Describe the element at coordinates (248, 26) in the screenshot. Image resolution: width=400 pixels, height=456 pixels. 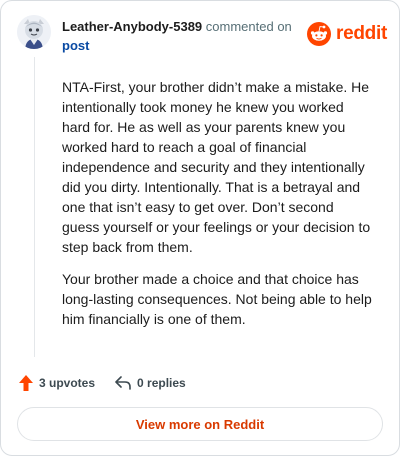
I see `commented-on-text: commented on` at that location.